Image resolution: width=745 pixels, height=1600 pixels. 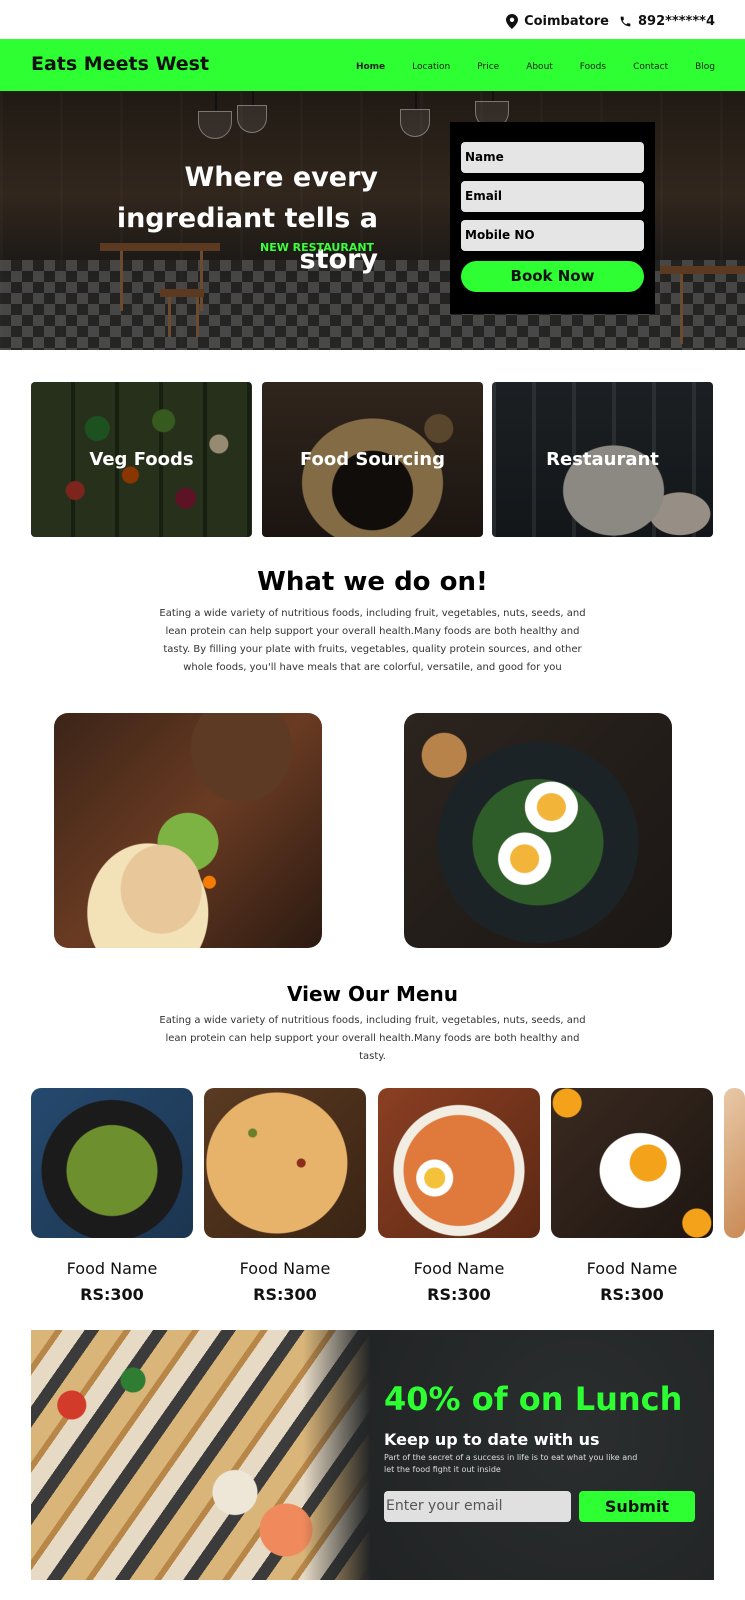 What do you see at coordinates (676, 21) in the screenshot?
I see `phone-text: 892******4` at bounding box center [676, 21].